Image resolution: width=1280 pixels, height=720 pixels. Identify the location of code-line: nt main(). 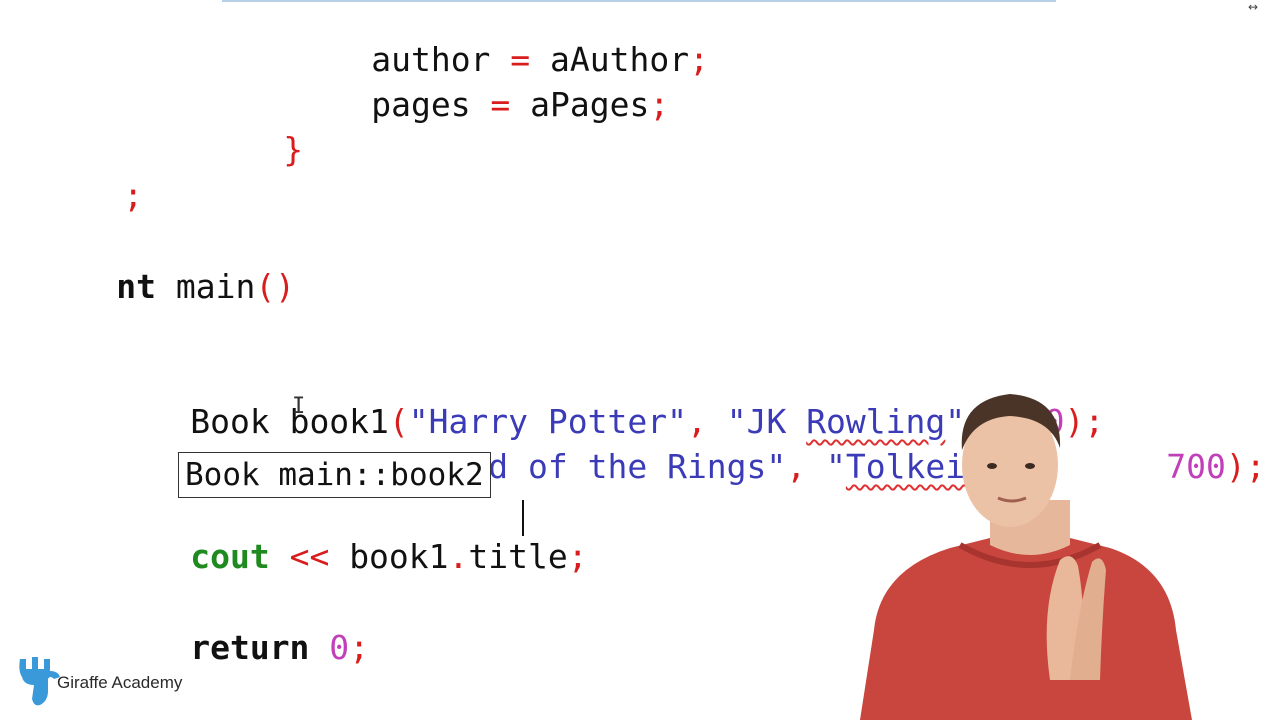
(147, 287).